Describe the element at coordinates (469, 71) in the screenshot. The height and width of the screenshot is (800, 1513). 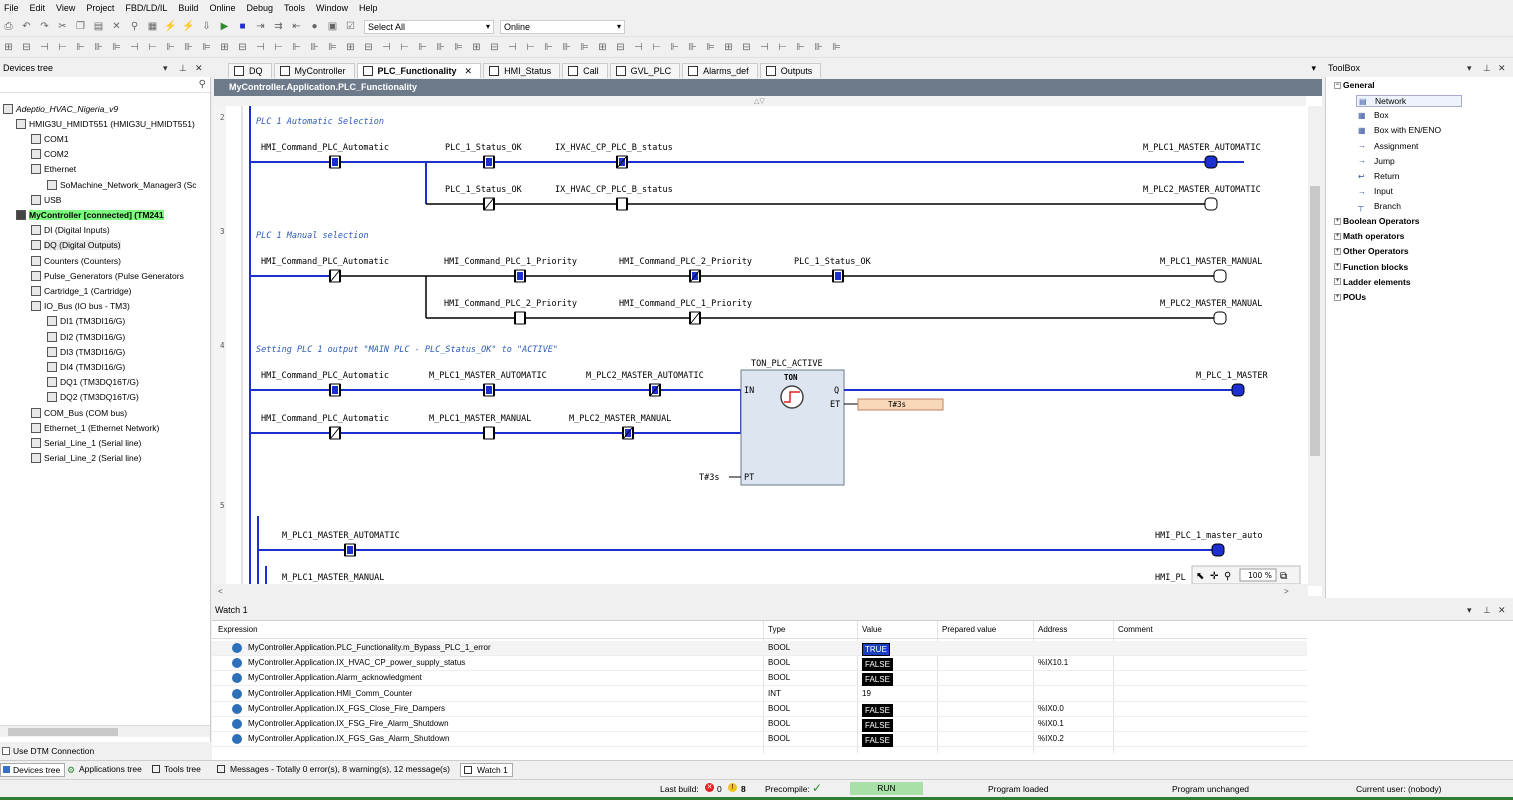
I see `close-tab-icon: ✕` at that location.